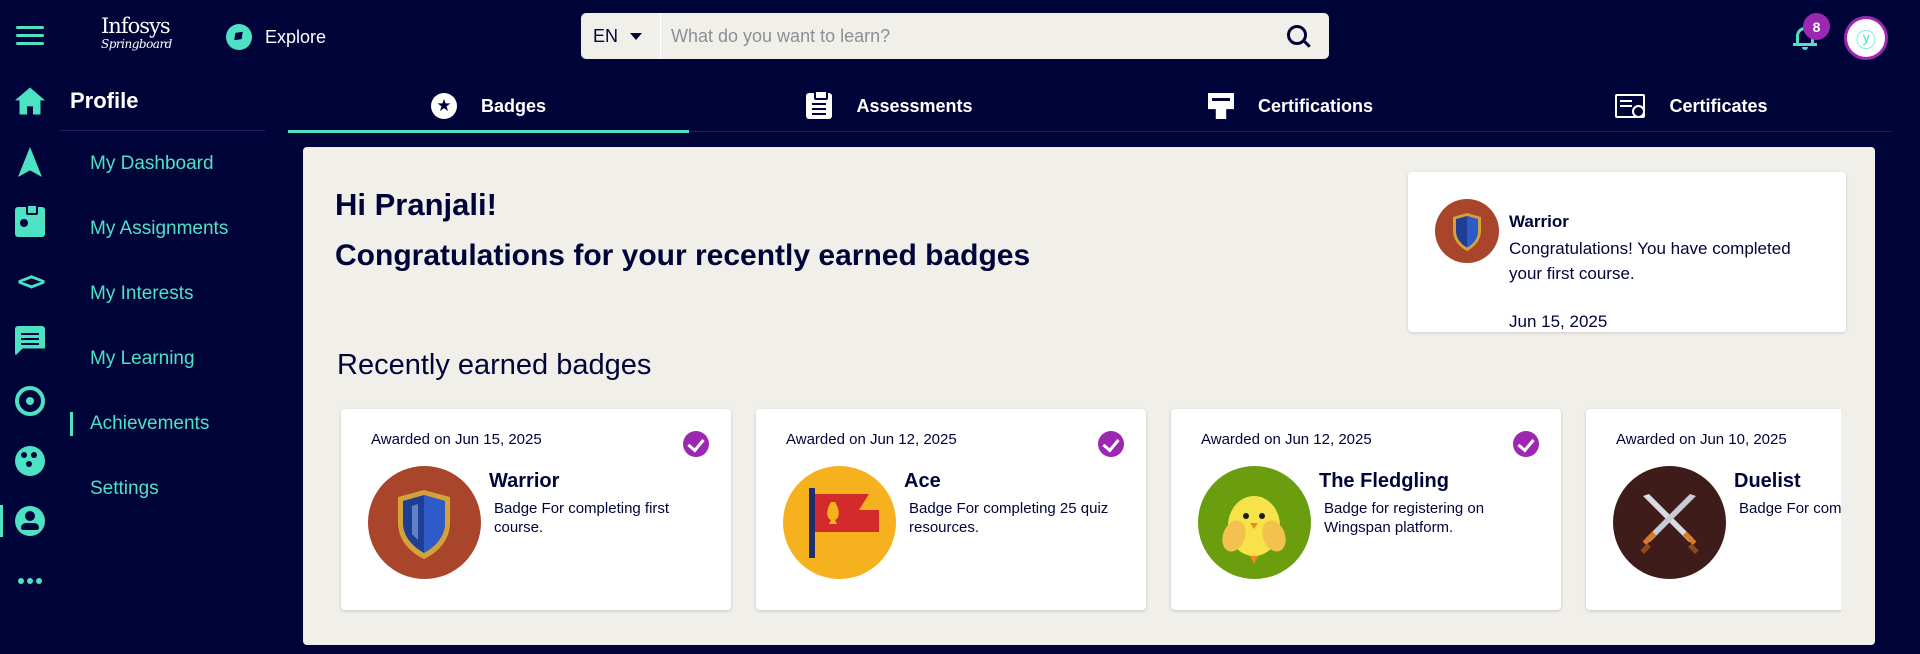 The image size is (1920, 654). I want to click on explore-label: Explore, so click(296, 36).